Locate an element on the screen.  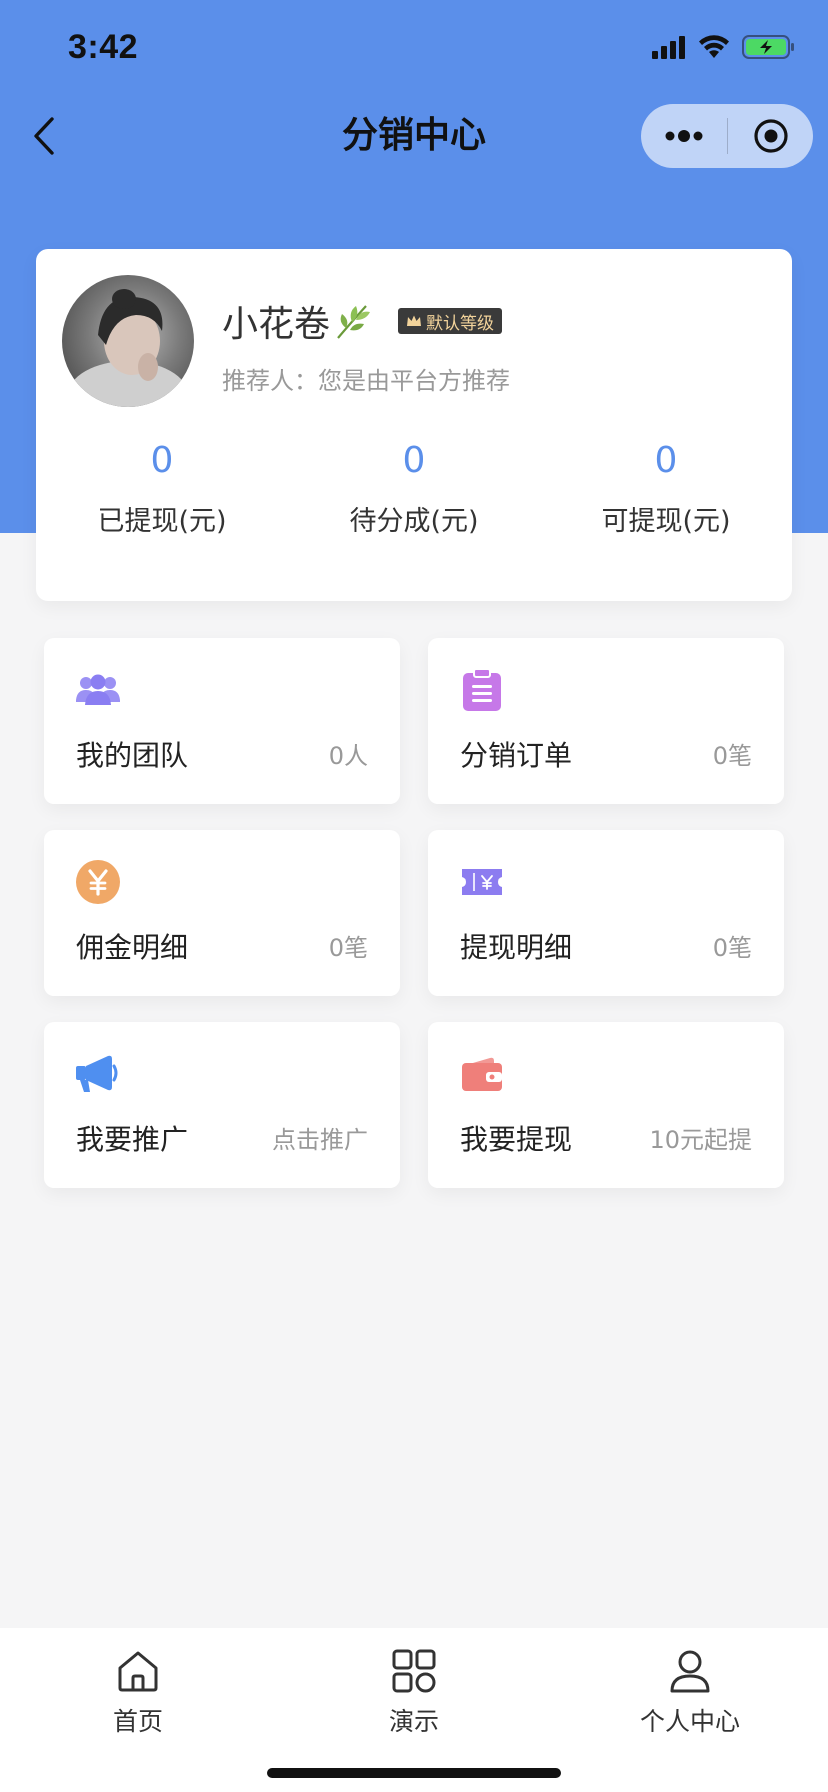
status-icons is located at coordinates (724, 47).